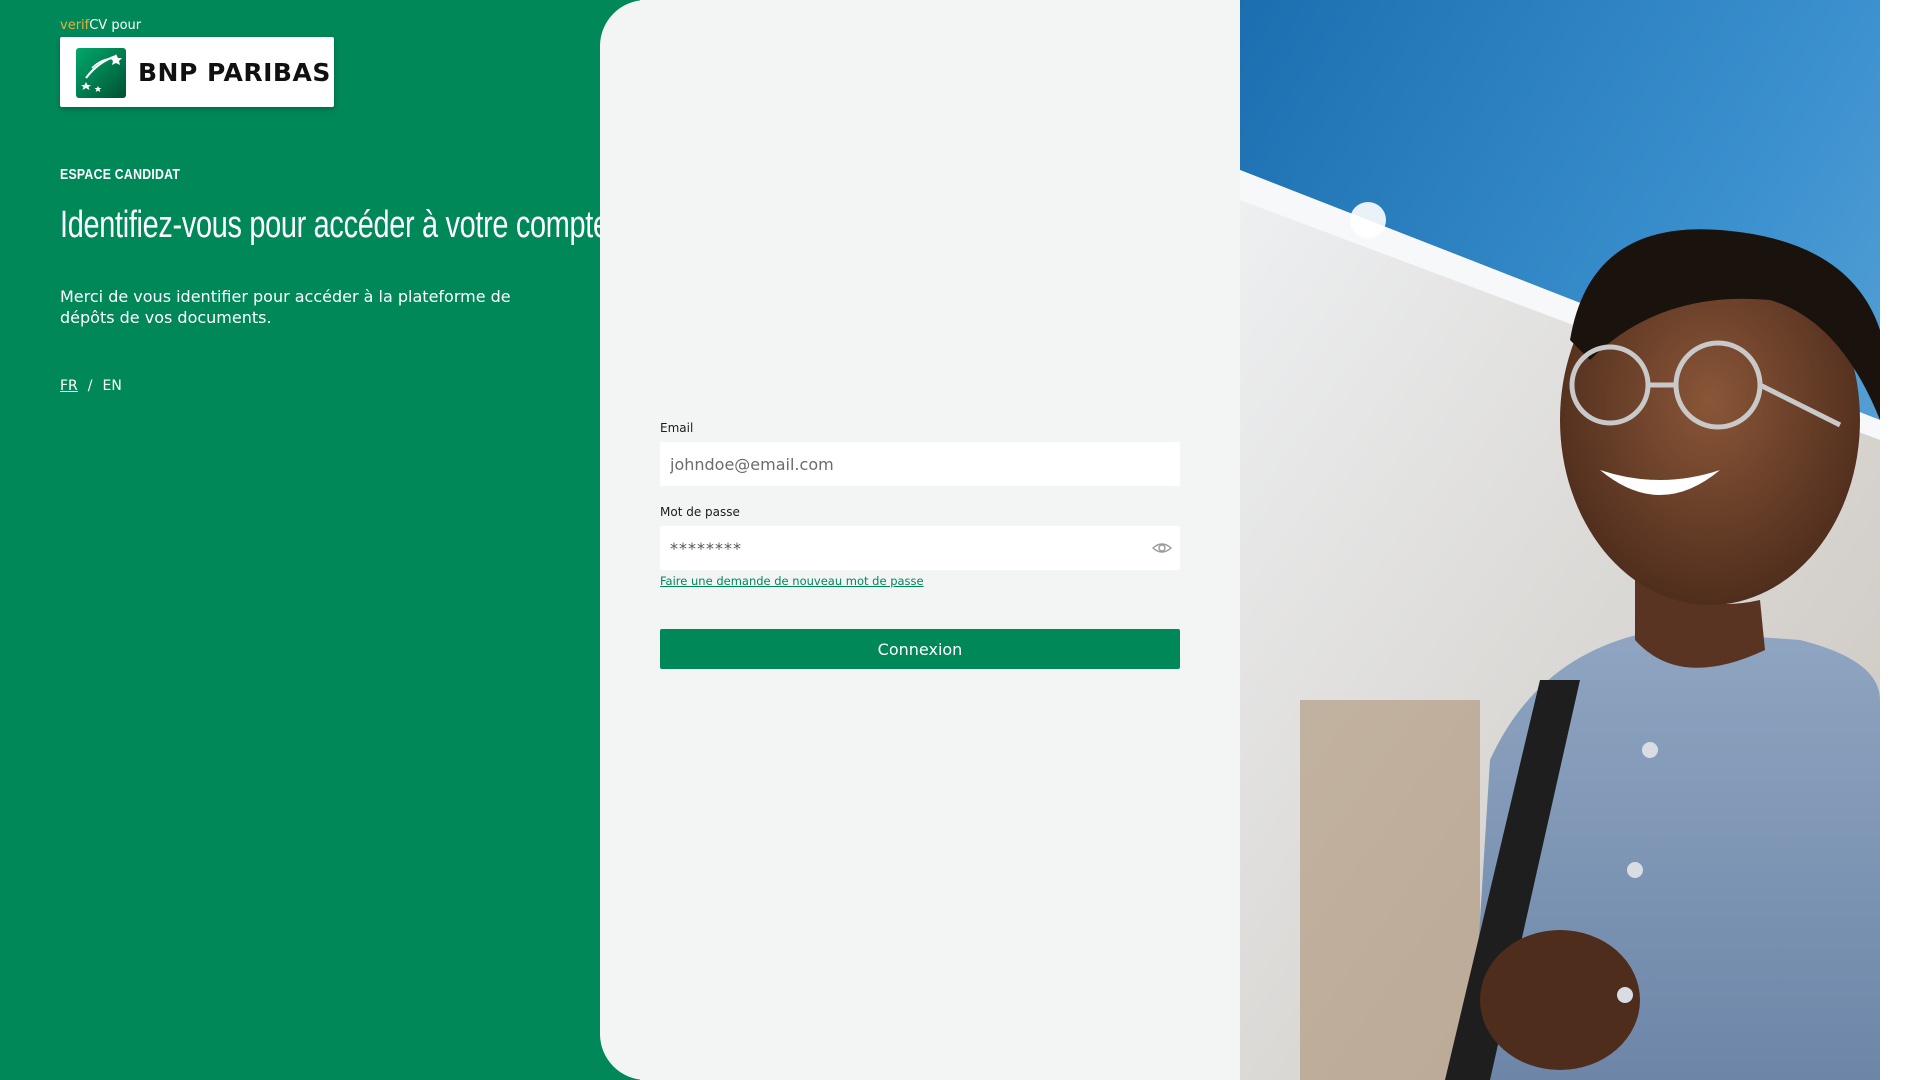 The width and height of the screenshot is (1920, 1080). I want to click on verifcv-brand: verifCV pour, so click(100, 26).